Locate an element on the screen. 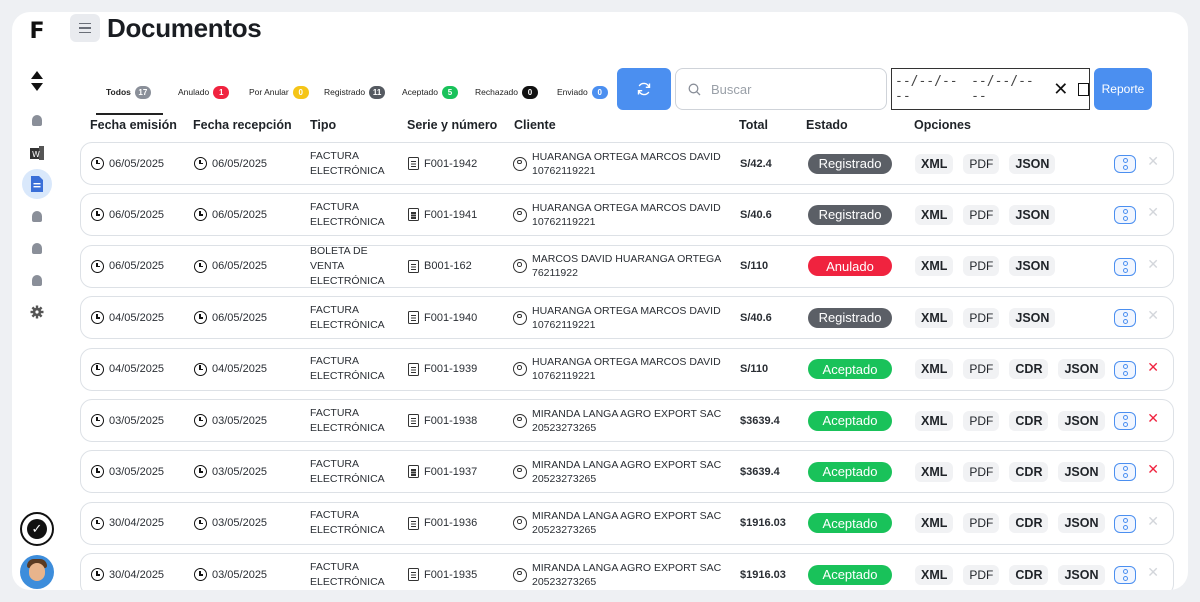  page-title: Documentos is located at coordinates (184, 28).